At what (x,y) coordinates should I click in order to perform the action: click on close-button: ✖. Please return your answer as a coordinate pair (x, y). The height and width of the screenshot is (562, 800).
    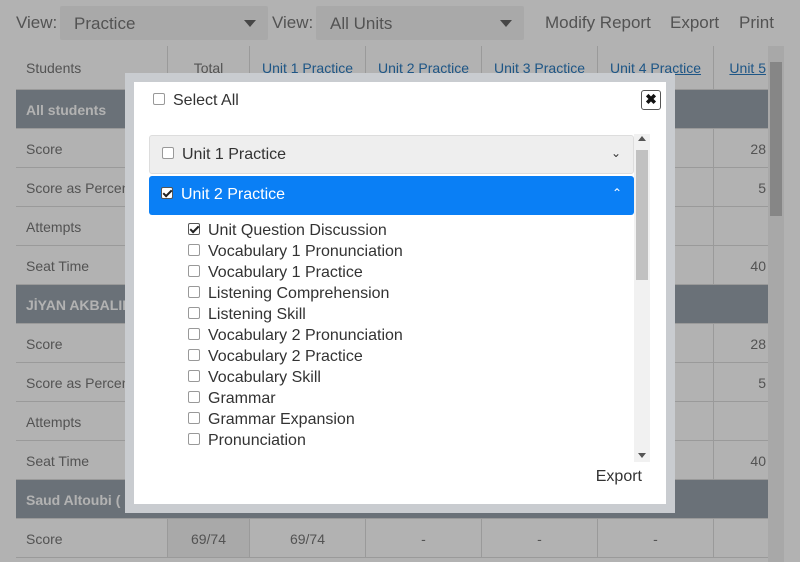
    Looking at the image, I should click on (651, 100).